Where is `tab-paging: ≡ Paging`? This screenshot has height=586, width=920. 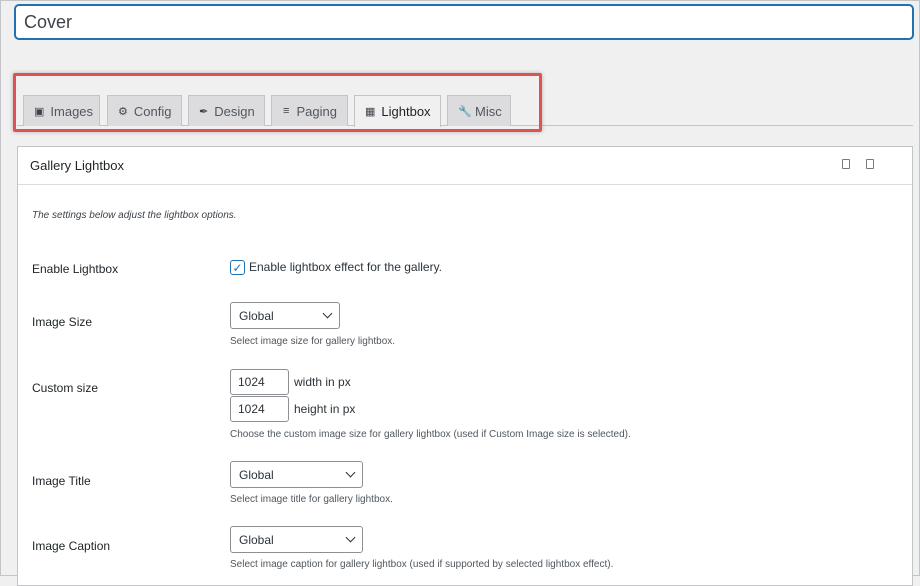
tab-paging: ≡ Paging is located at coordinates (309, 110).